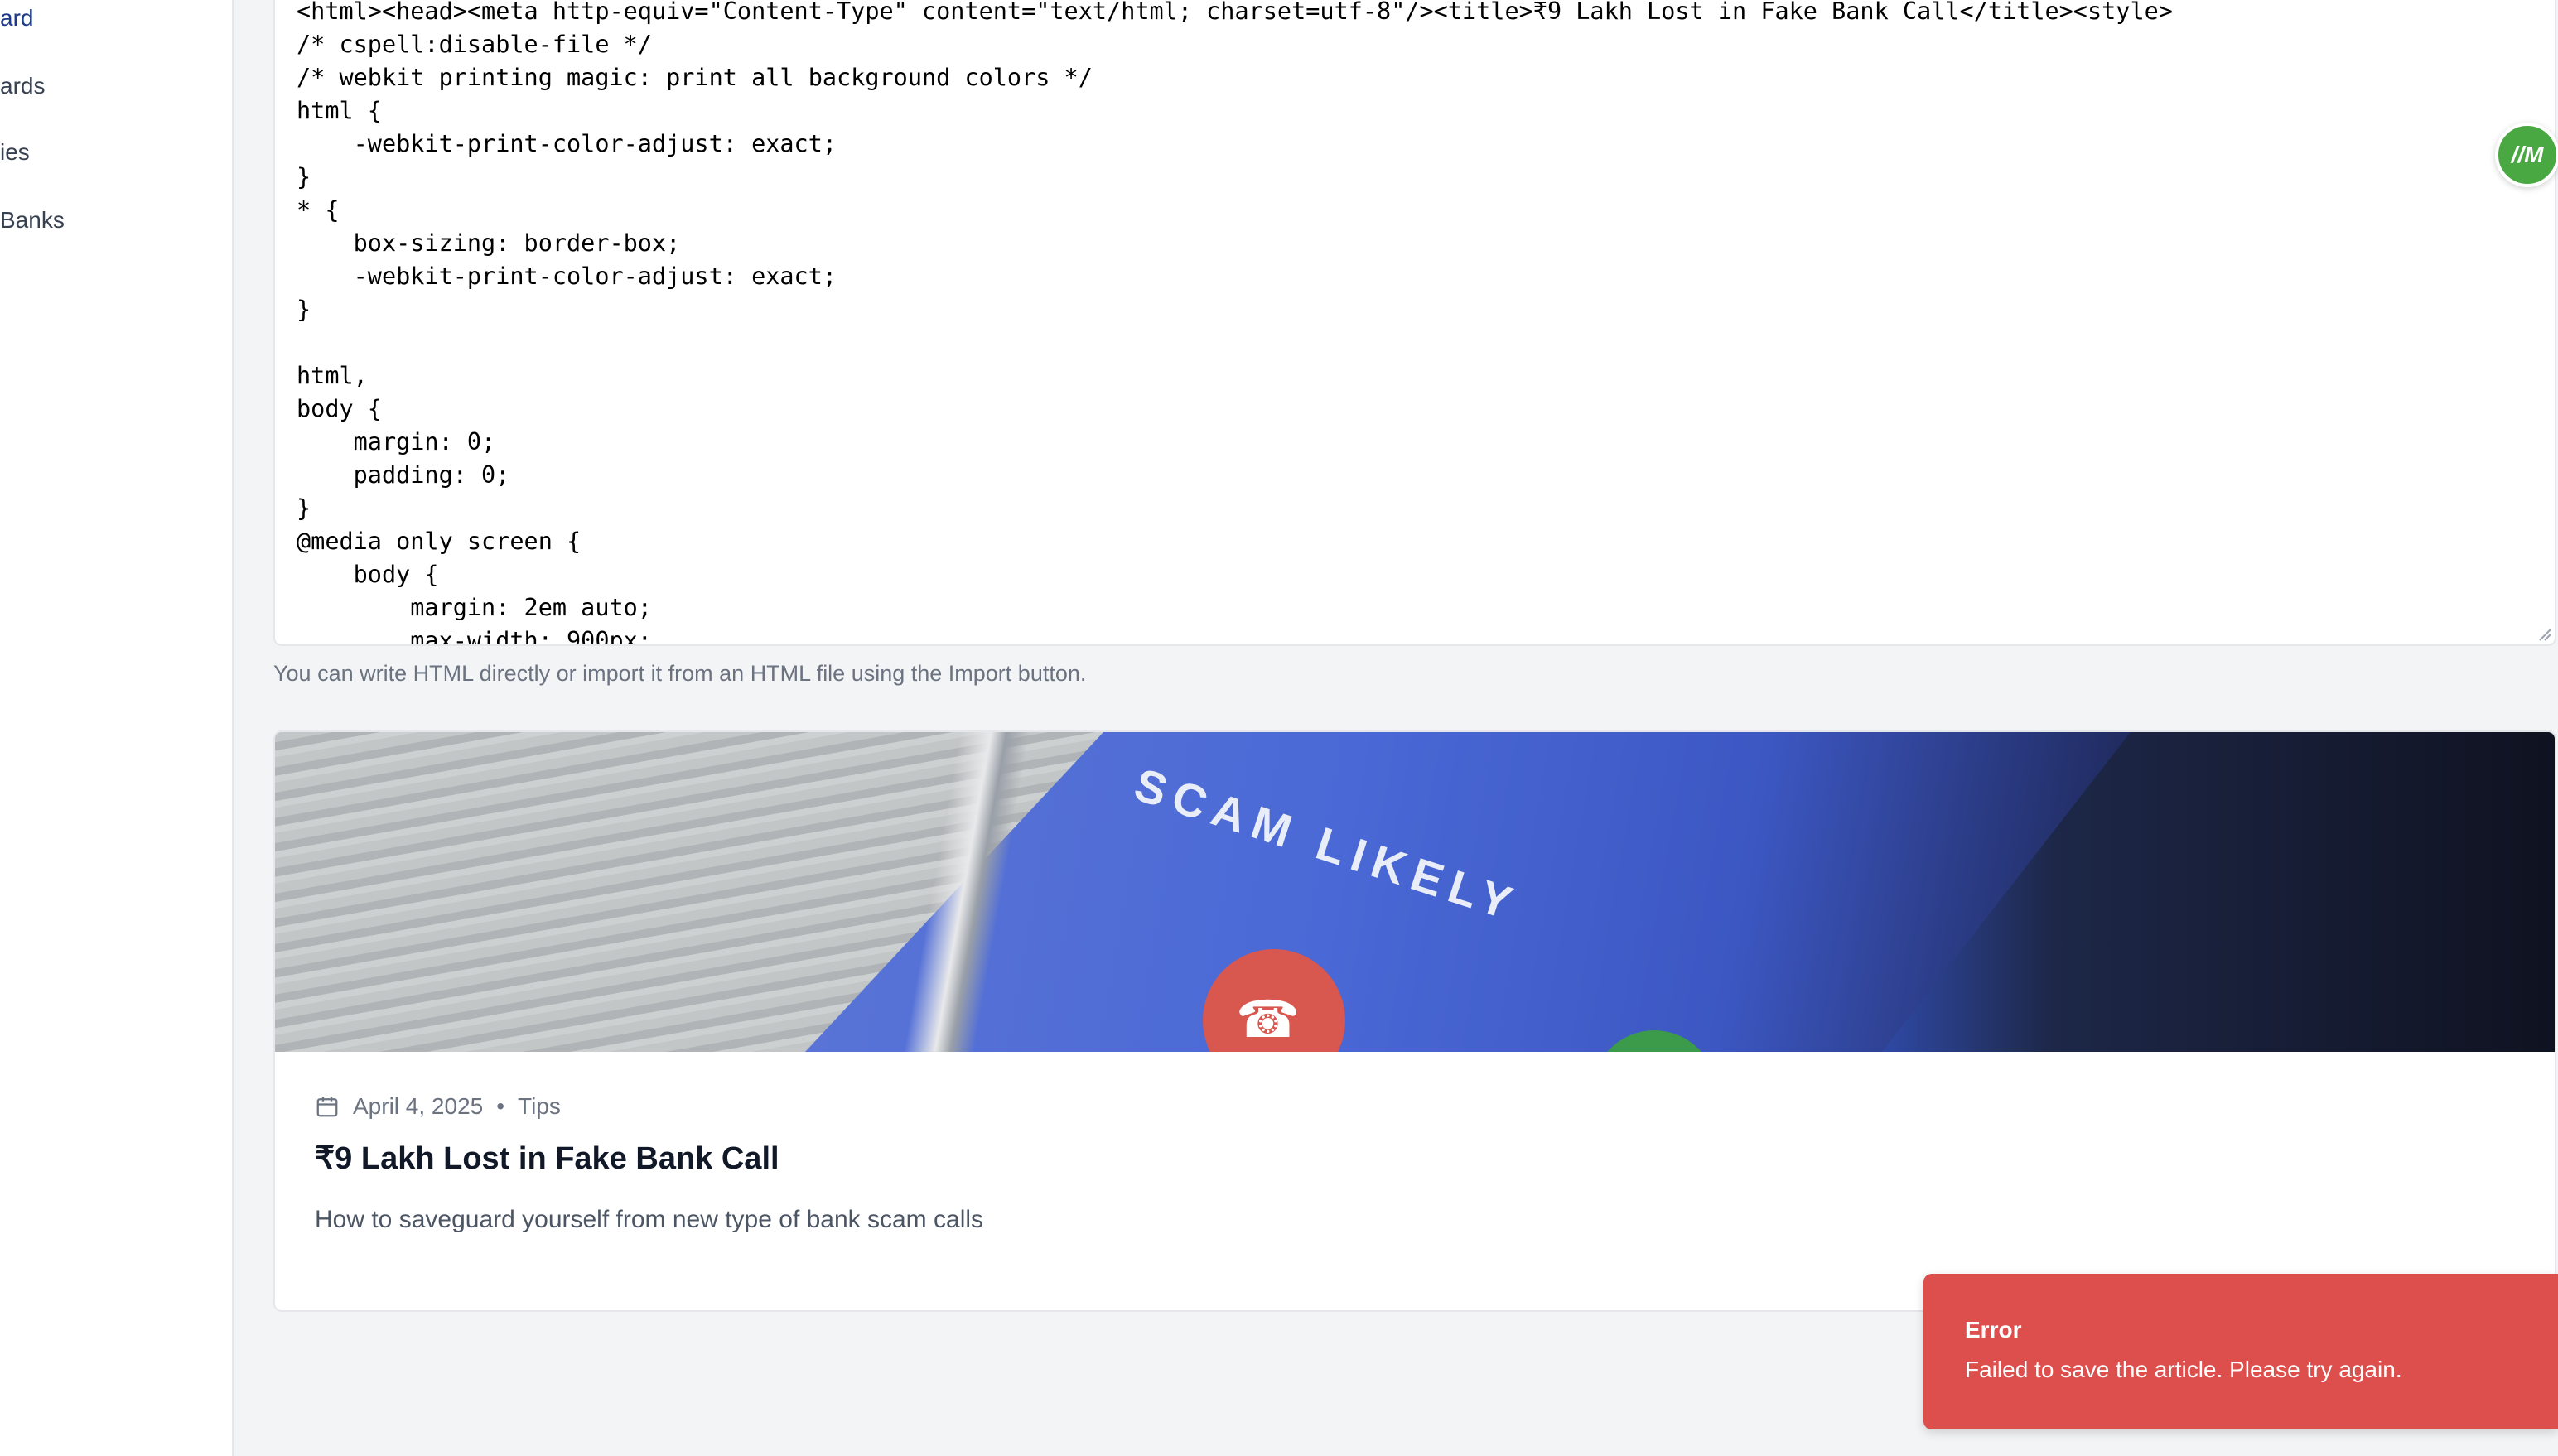 Image resolution: width=2558 pixels, height=1456 pixels. What do you see at coordinates (971, 892) in the screenshot?
I see `hero-phone-edge` at bounding box center [971, 892].